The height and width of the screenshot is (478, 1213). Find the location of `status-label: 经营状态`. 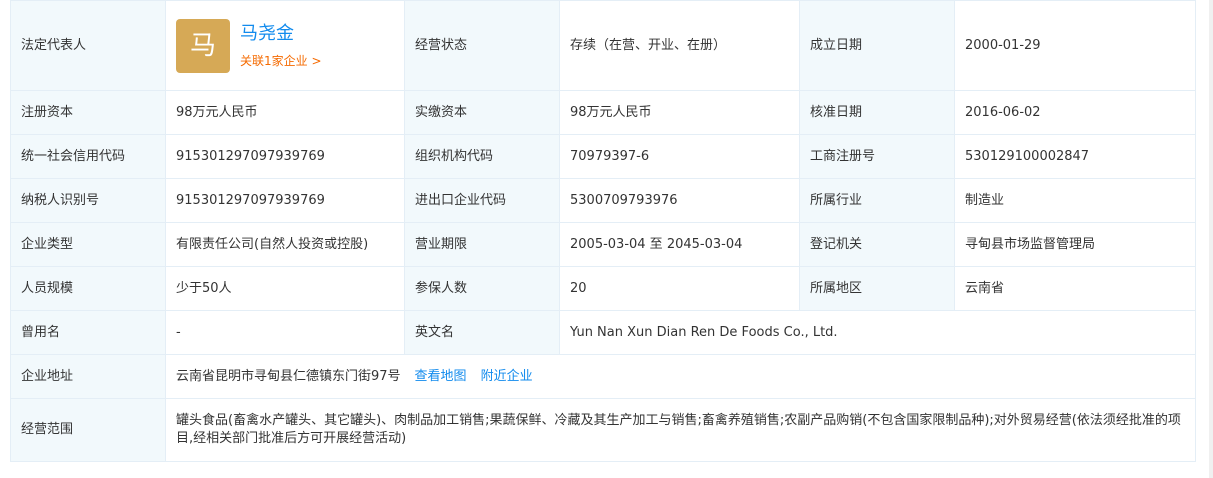

status-label: 经营状态 is located at coordinates (482, 45).